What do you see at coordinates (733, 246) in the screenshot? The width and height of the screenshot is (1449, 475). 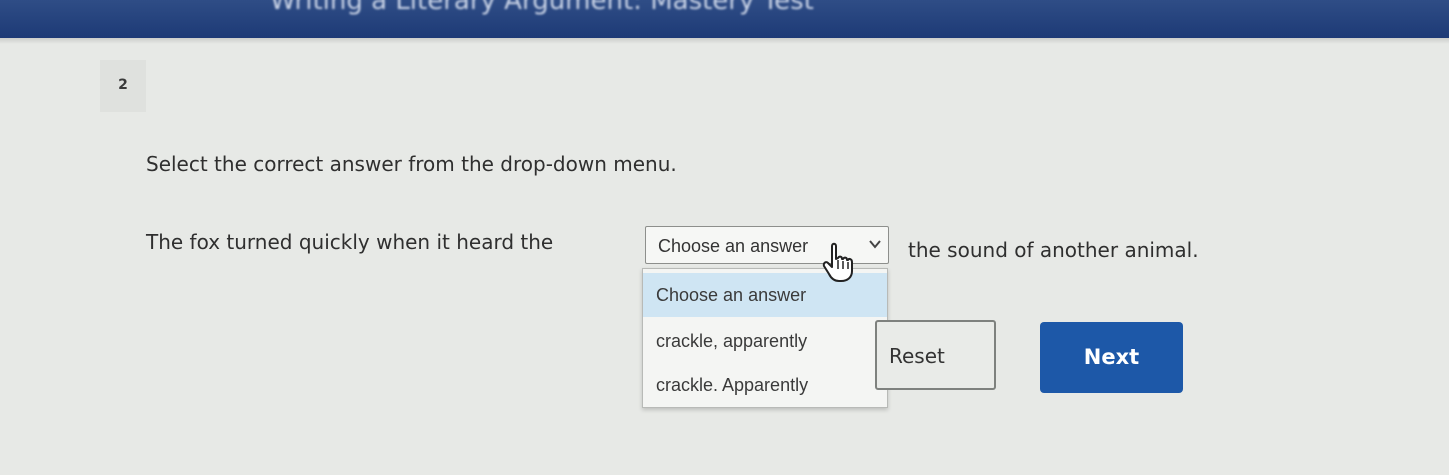 I see `dropdown-selected-value: Choose an answer` at bounding box center [733, 246].